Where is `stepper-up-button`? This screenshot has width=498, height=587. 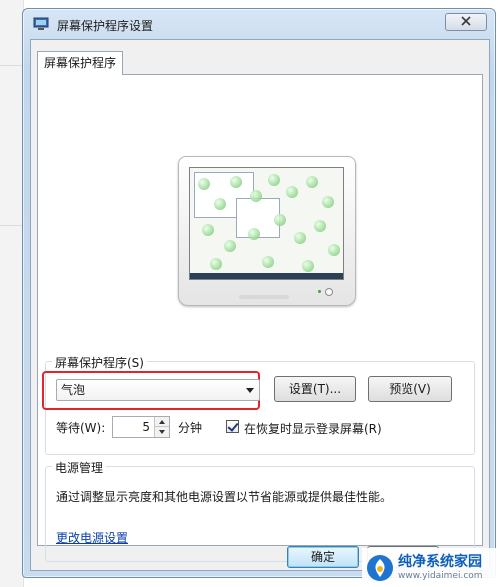
stepper-up-button is located at coordinates (162, 422).